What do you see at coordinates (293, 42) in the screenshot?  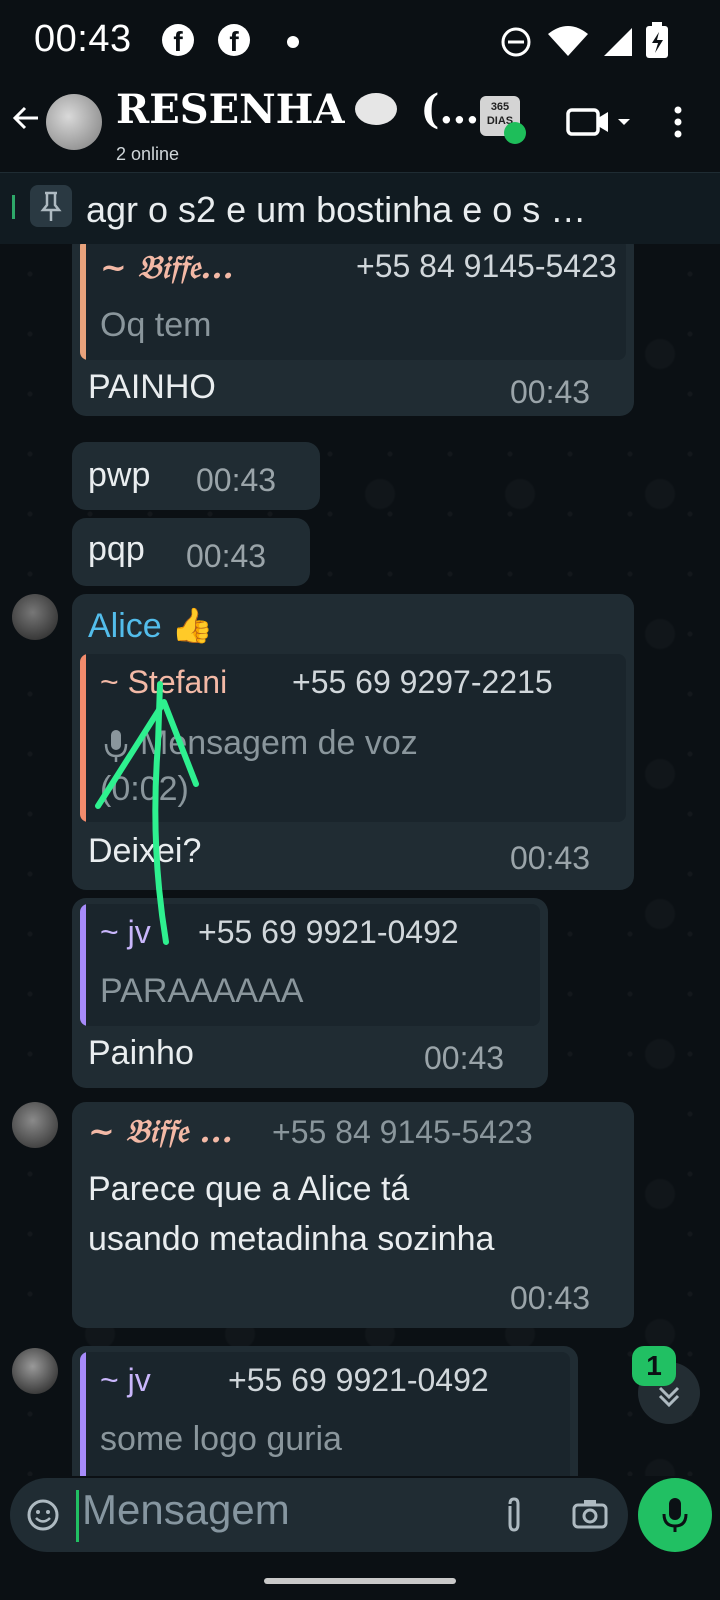 I see `notification-dot-icon` at bounding box center [293, 42].